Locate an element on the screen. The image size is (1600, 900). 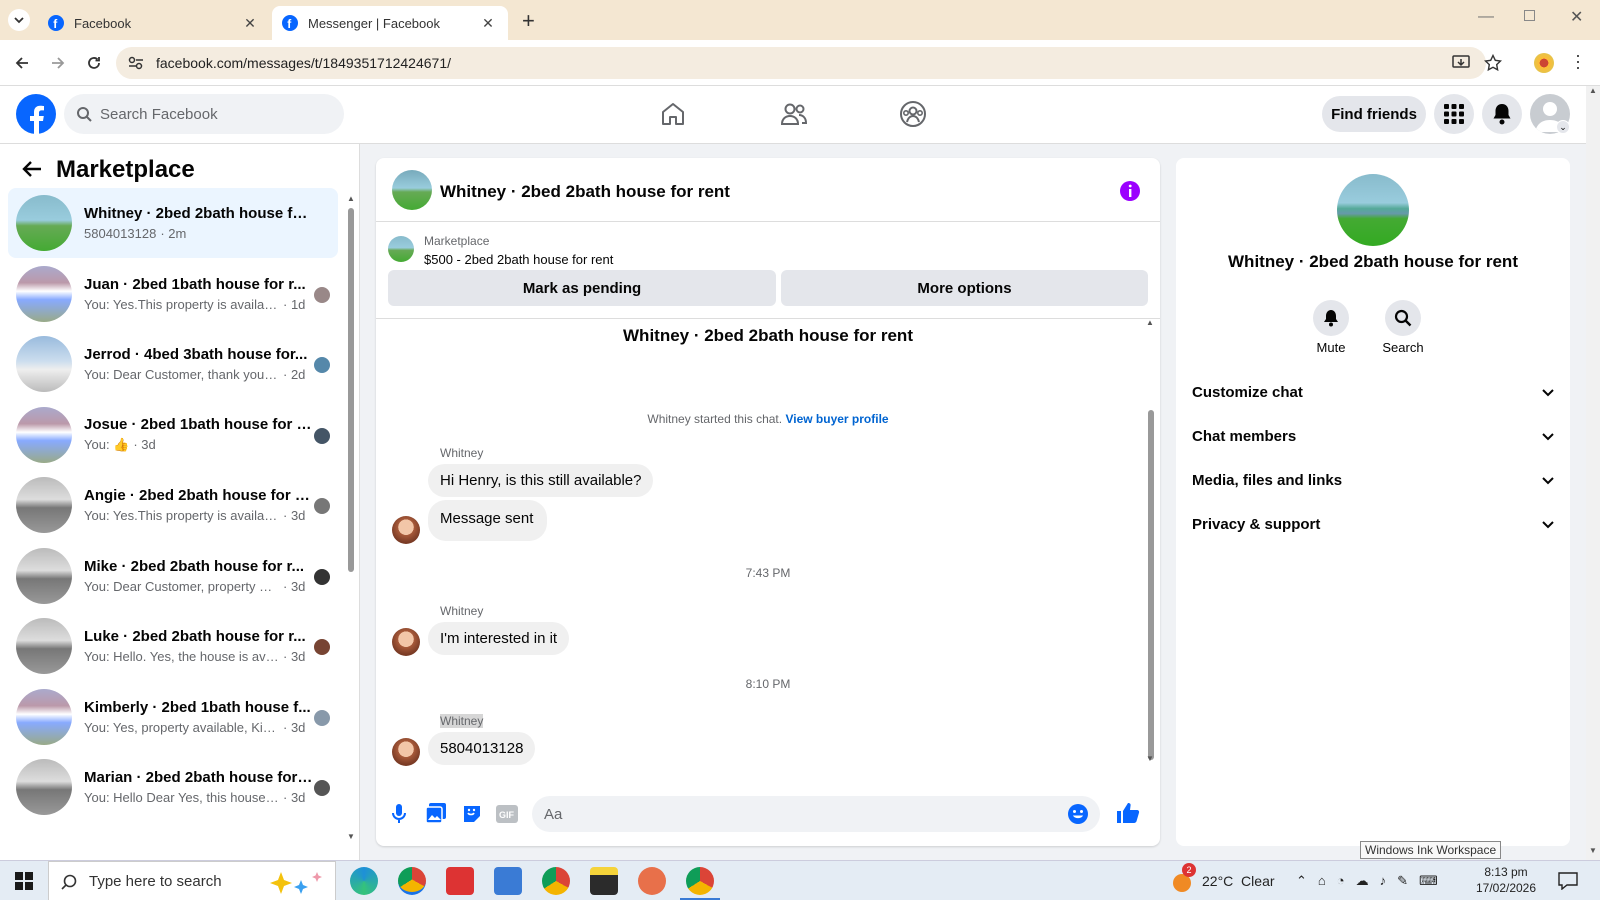
media-files-links-section: Media, files and links is located at coordinates (1373, 480).